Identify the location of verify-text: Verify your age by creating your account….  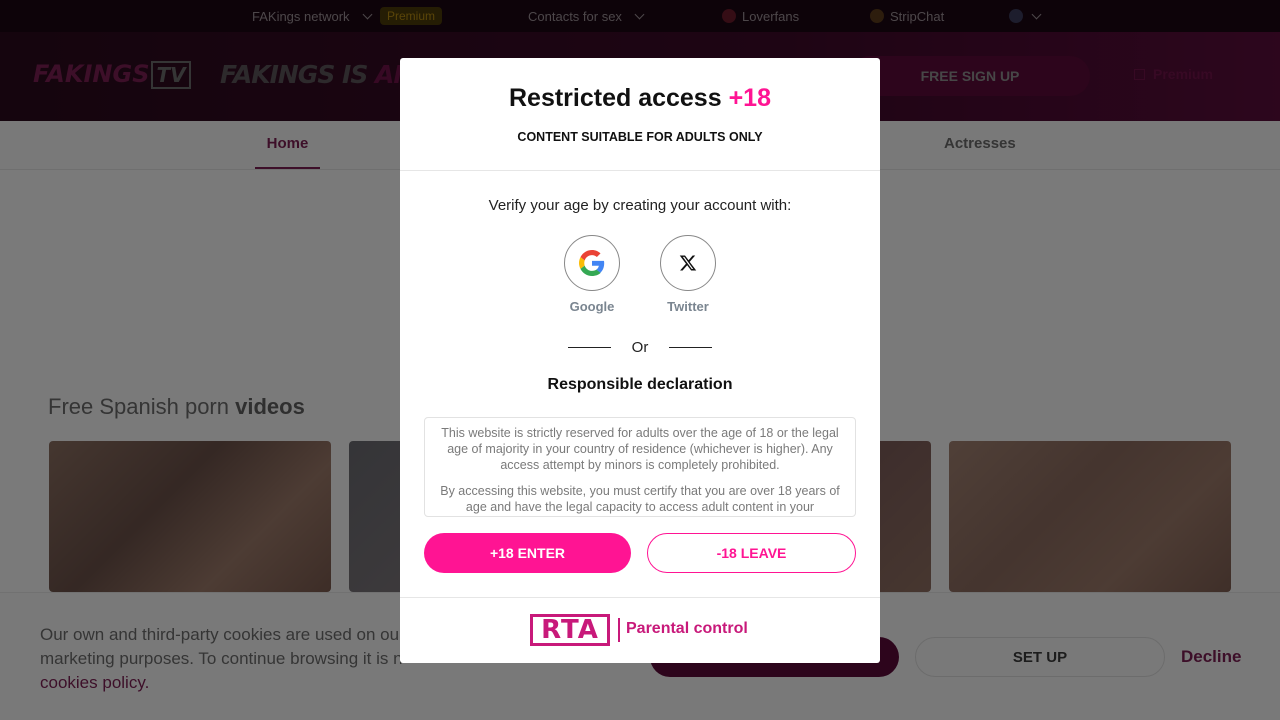
(640, 205).